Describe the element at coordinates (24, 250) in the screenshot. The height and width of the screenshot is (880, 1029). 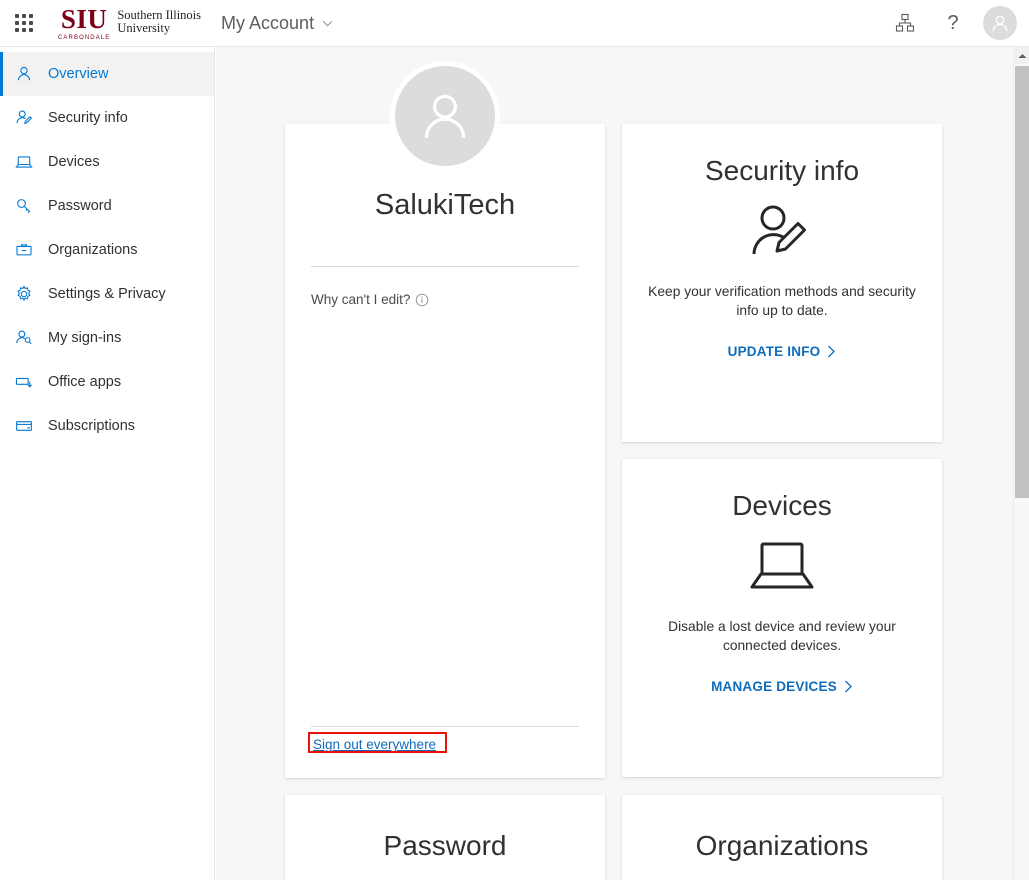
I see `briefcase-icon` at that location.